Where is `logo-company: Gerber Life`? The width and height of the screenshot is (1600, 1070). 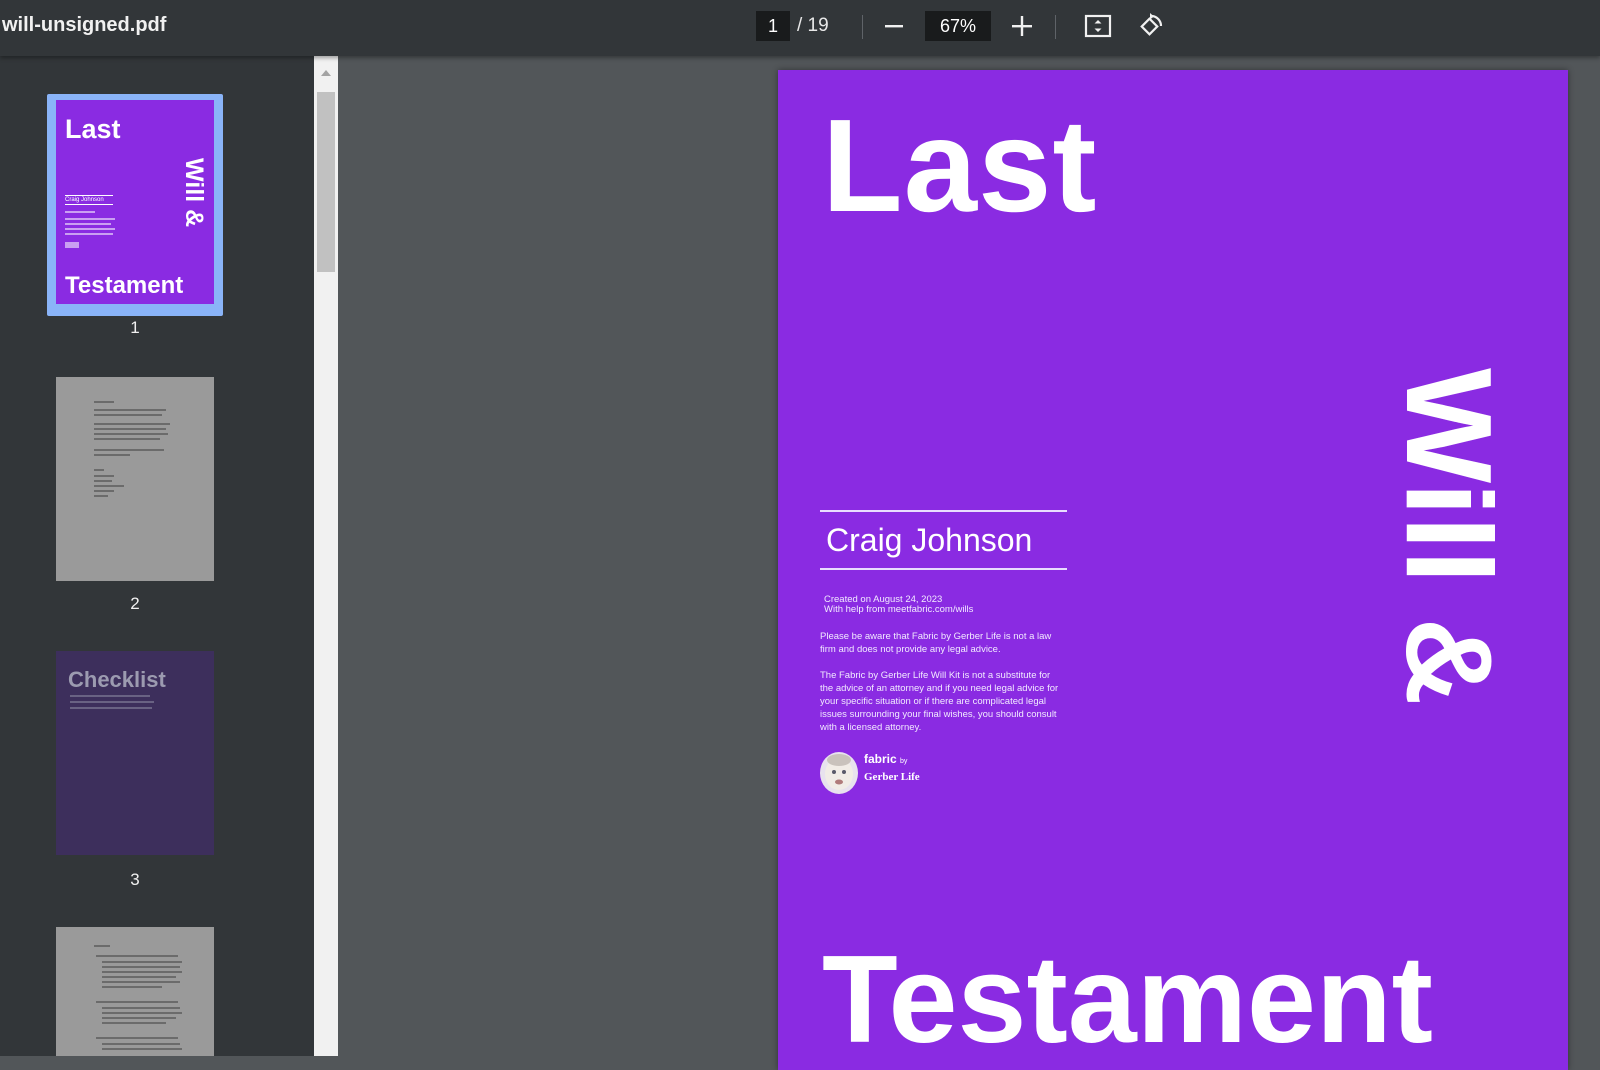 logo-company: Gerber Life is located at coordinates (892, 777).